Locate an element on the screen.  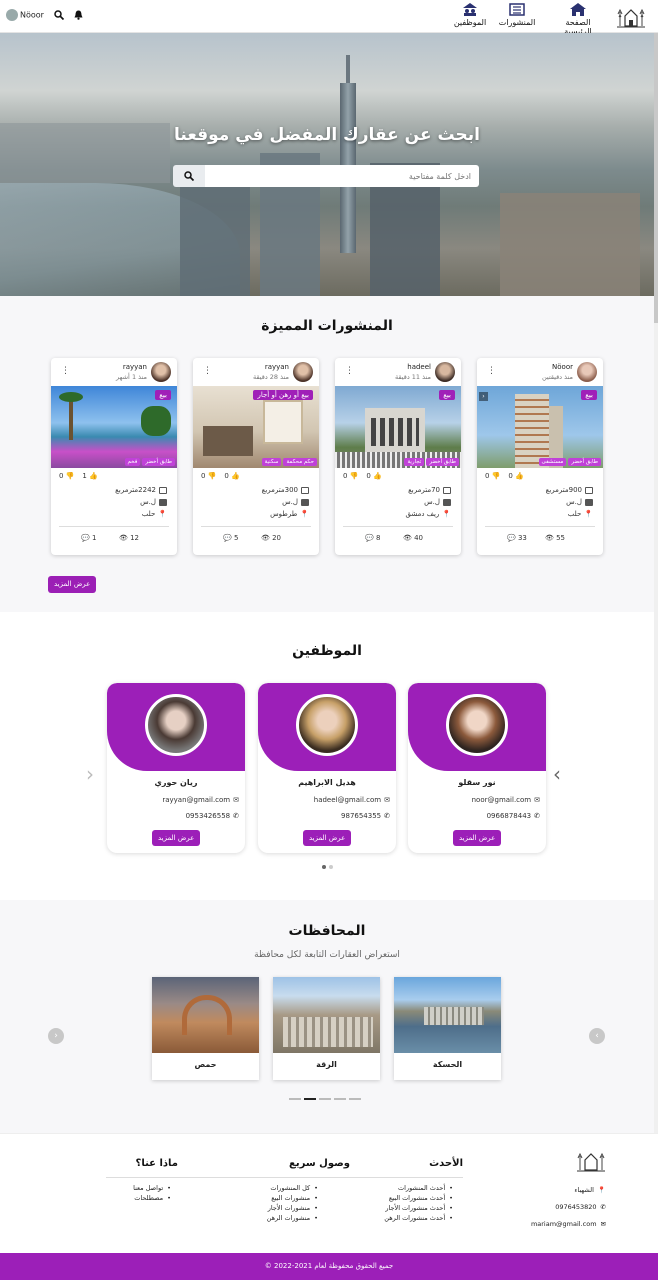
site-logo-icon is located at coordinates (631, 16).